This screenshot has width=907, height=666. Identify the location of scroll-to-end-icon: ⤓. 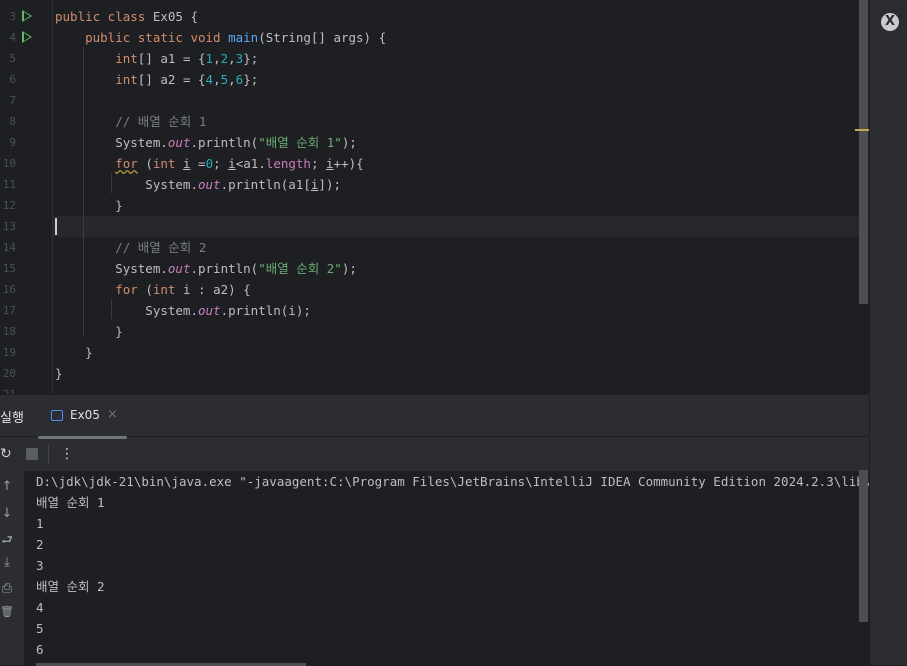
(7, 562).